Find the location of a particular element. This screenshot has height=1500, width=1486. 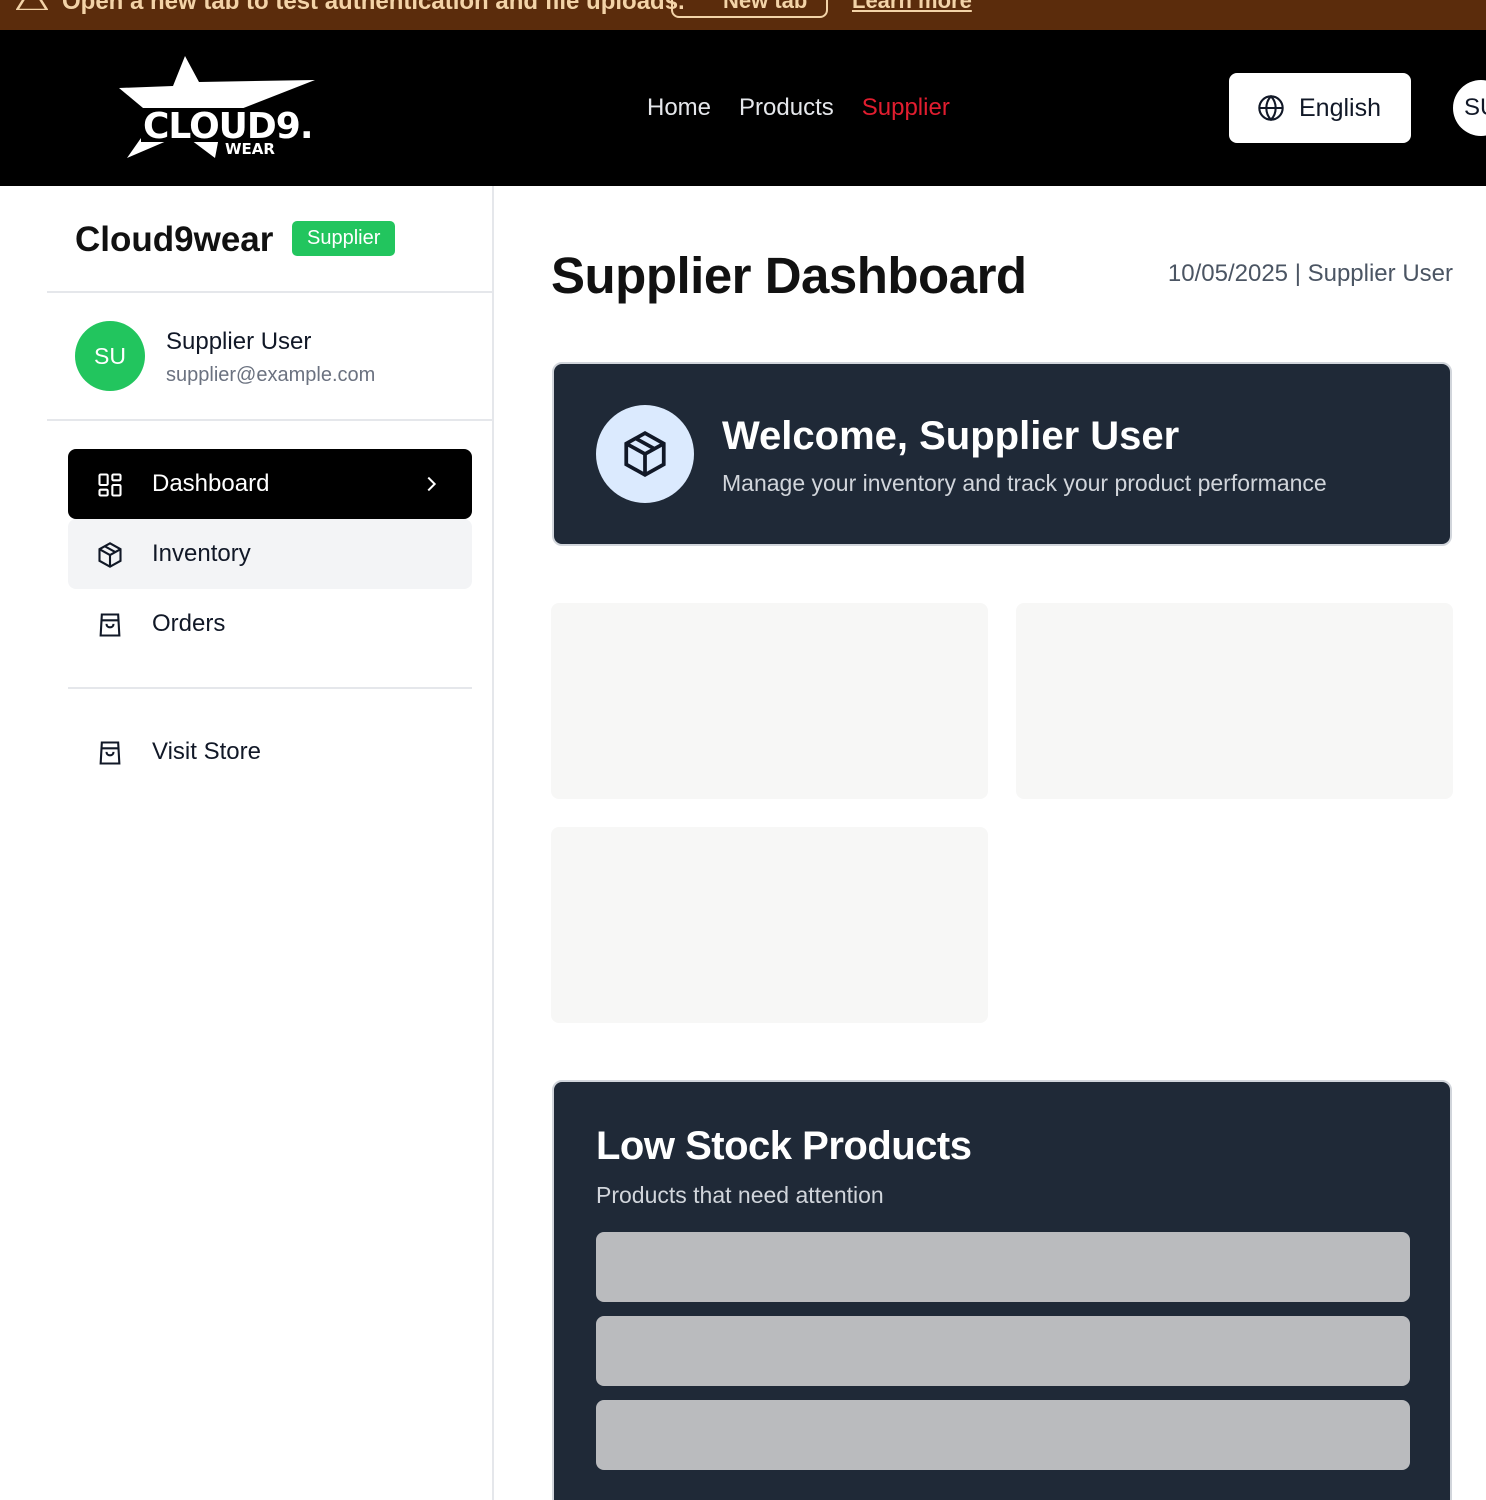

new-tab-label: New tab is located at coordinates (765, 6).